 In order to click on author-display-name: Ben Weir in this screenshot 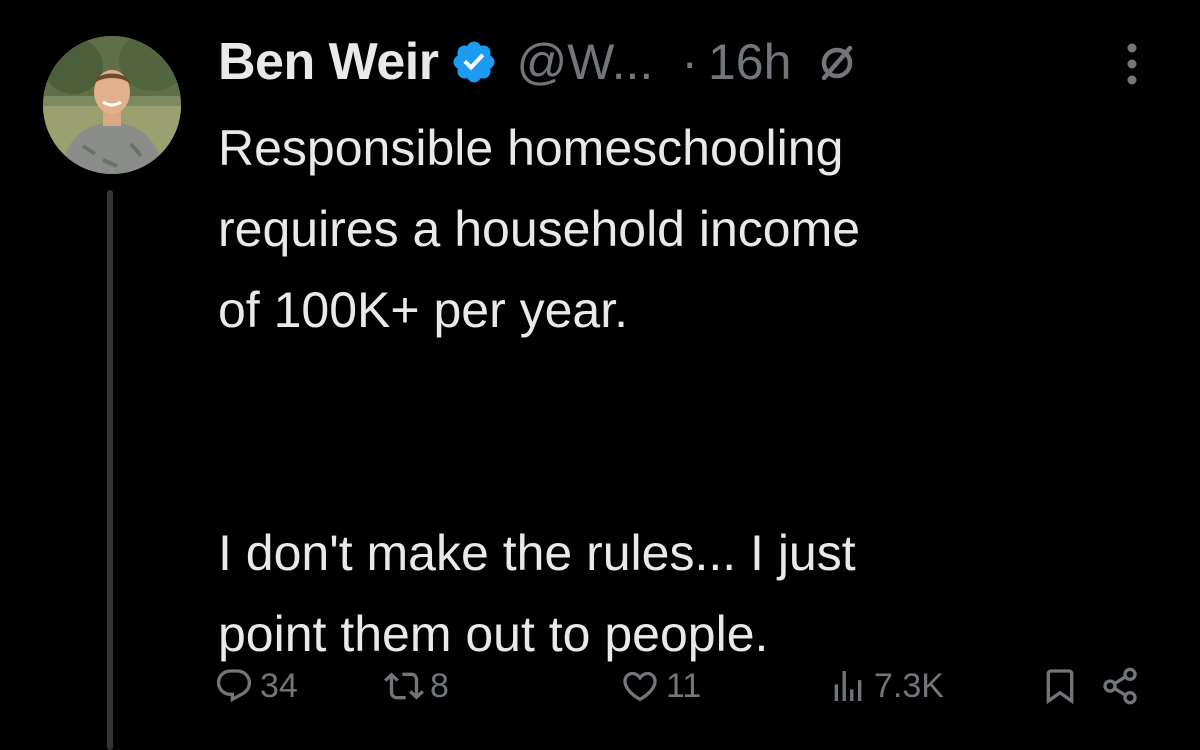, I will do `click(328, 62)`.